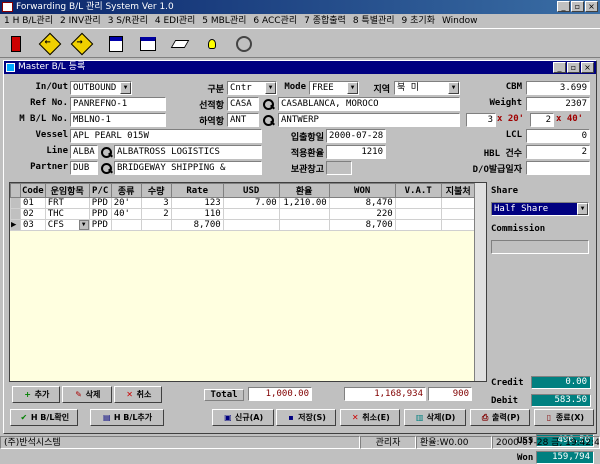 The width and height of the screenshot is (600, 464). I want to click on minimize-button: _, so click(563, 6).